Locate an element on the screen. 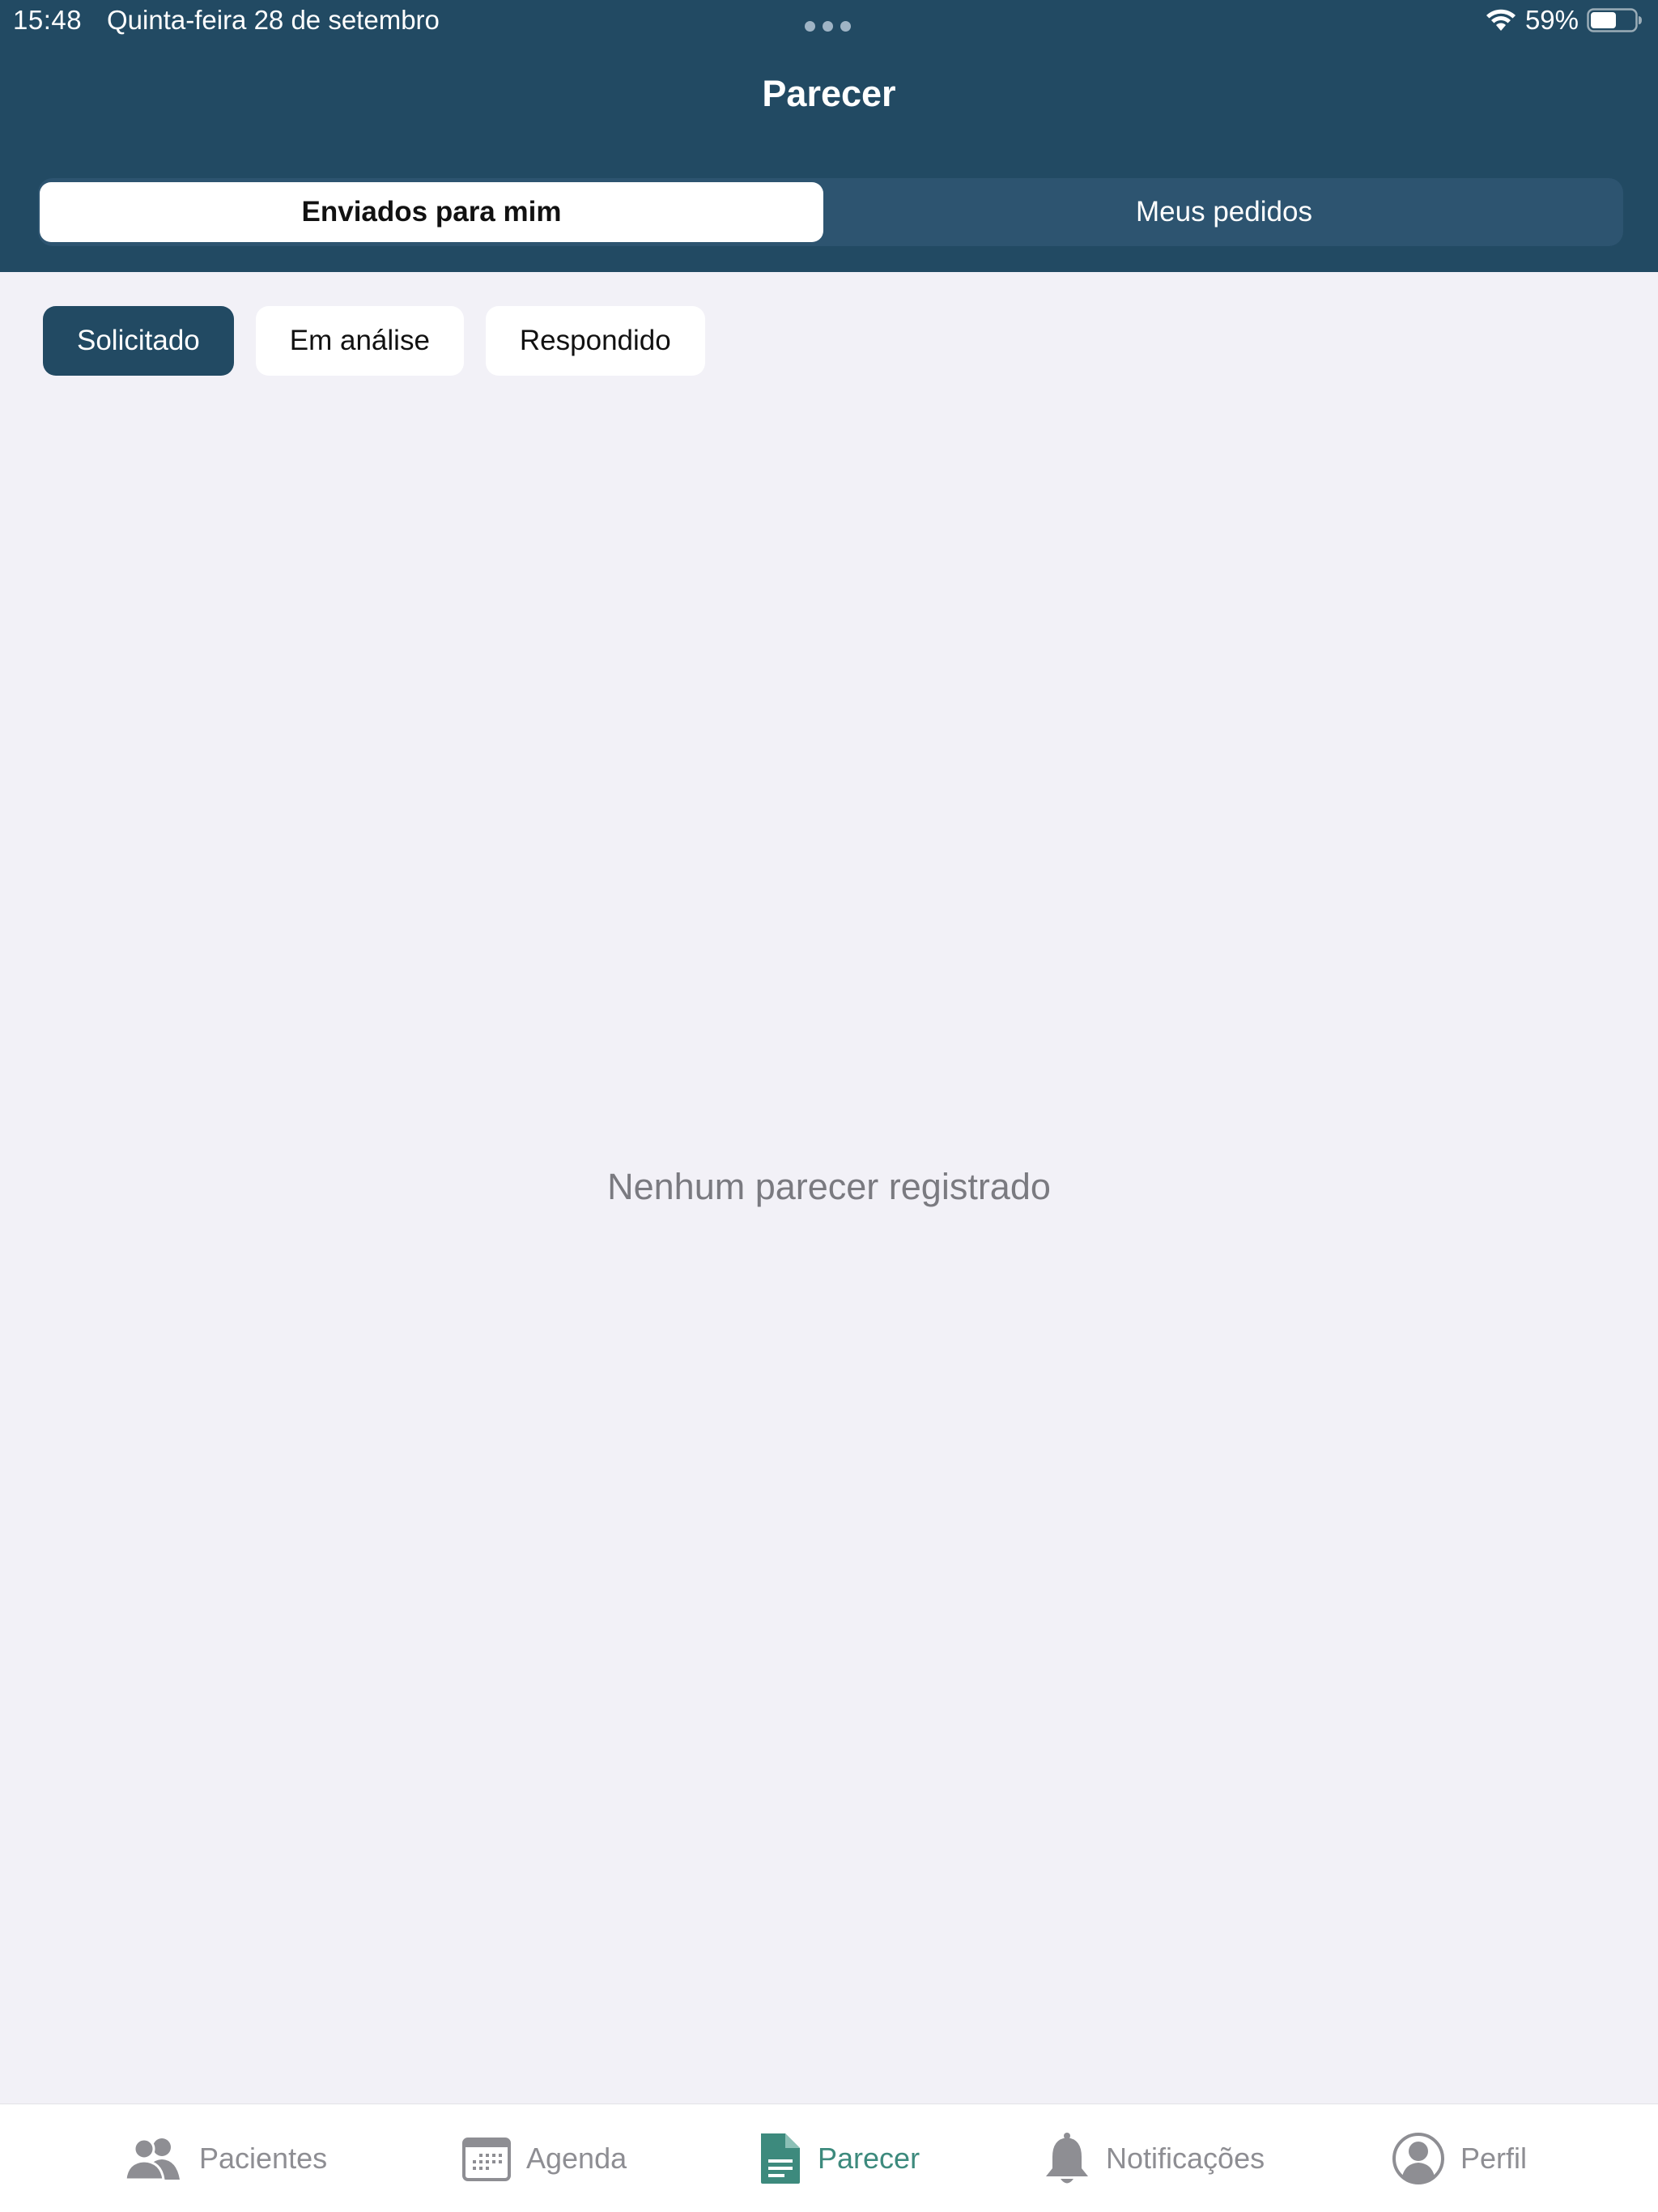  status-indicators: 59% is located at coordinates (1564, 21).